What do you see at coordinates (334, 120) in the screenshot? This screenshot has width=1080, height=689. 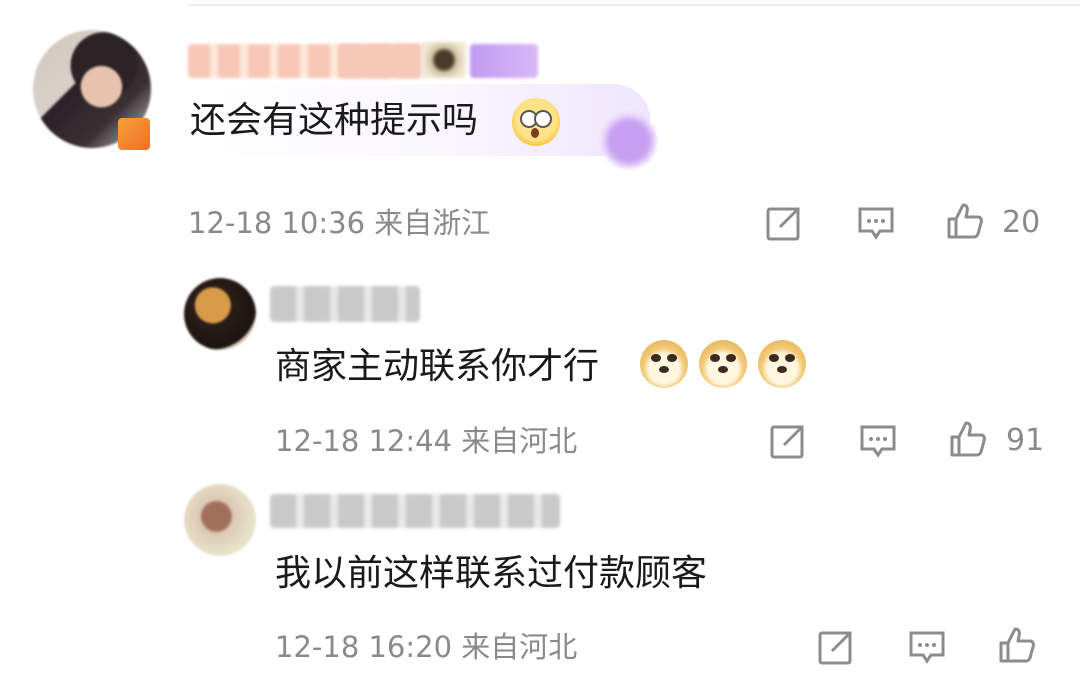 I see `comment-text: 还会有这种提示吗` at bounding box center [334, 120].